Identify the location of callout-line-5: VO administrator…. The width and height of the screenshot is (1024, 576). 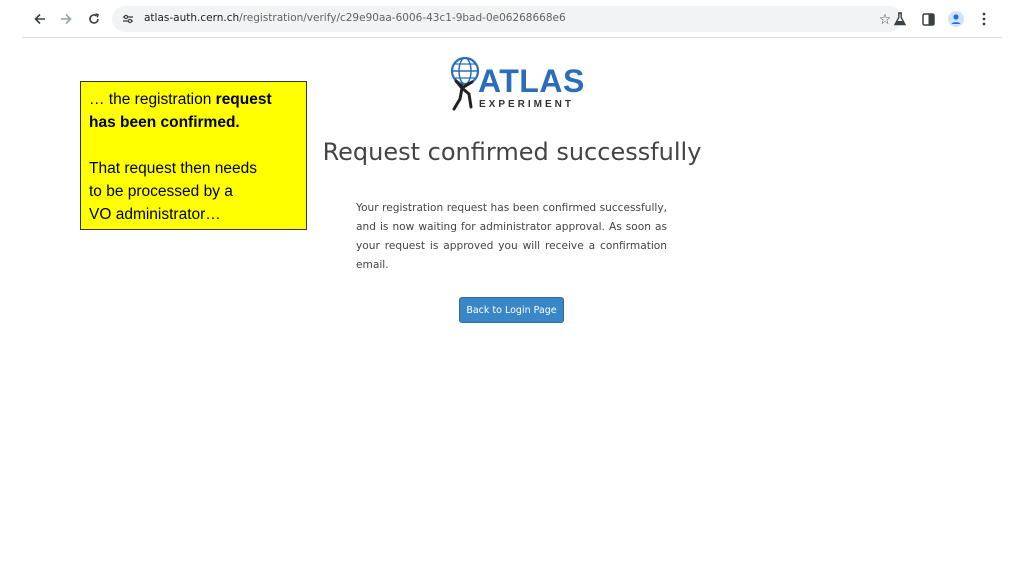
(155, 214).